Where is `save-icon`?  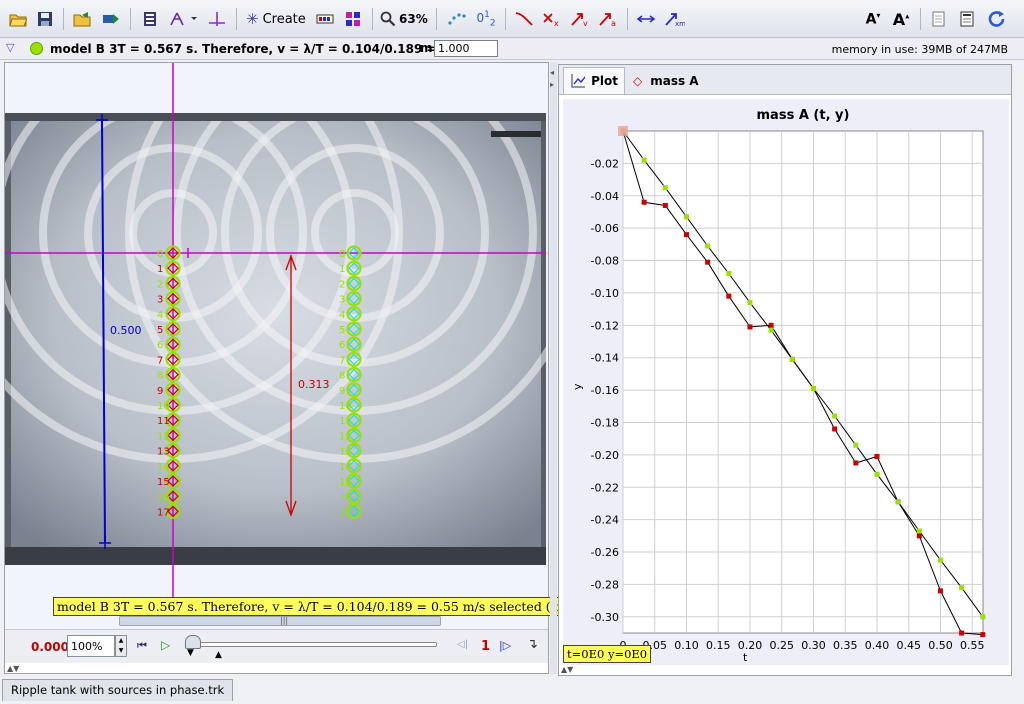
save-icon is located at coordinates (45, 19).